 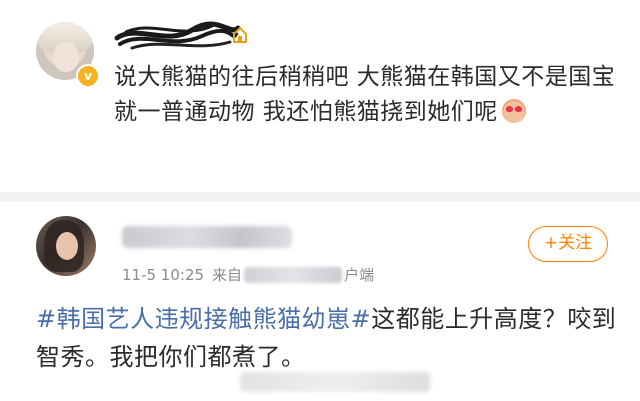 I want to click on post-body: 说大熊猫的往后稍稍吧 大熊猫在韩国又不是国宝 就一普通动物 我还怕熊猫挠到她们呢, so click(x=365, y=94).